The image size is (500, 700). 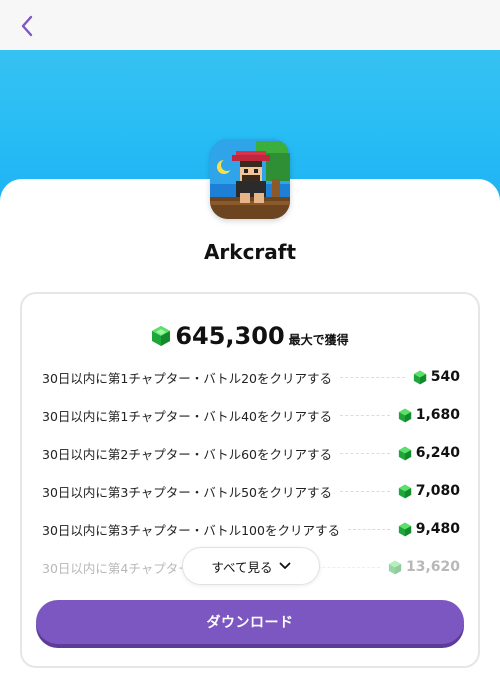 I want to click on reward-amount: 1,680, so click(x=429, y=415).